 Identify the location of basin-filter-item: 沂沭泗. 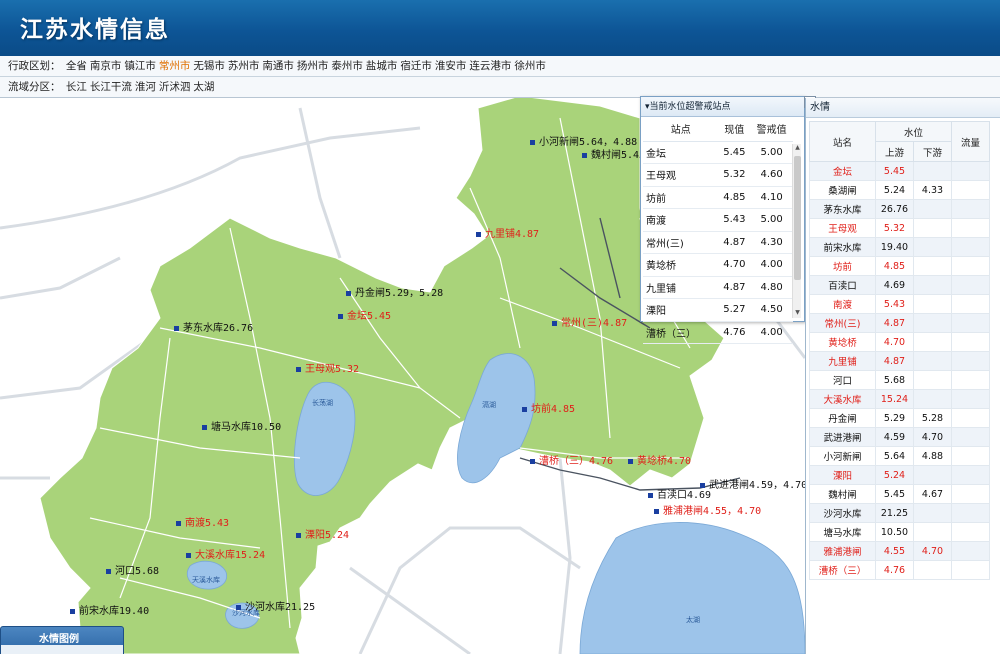
(175, 87).